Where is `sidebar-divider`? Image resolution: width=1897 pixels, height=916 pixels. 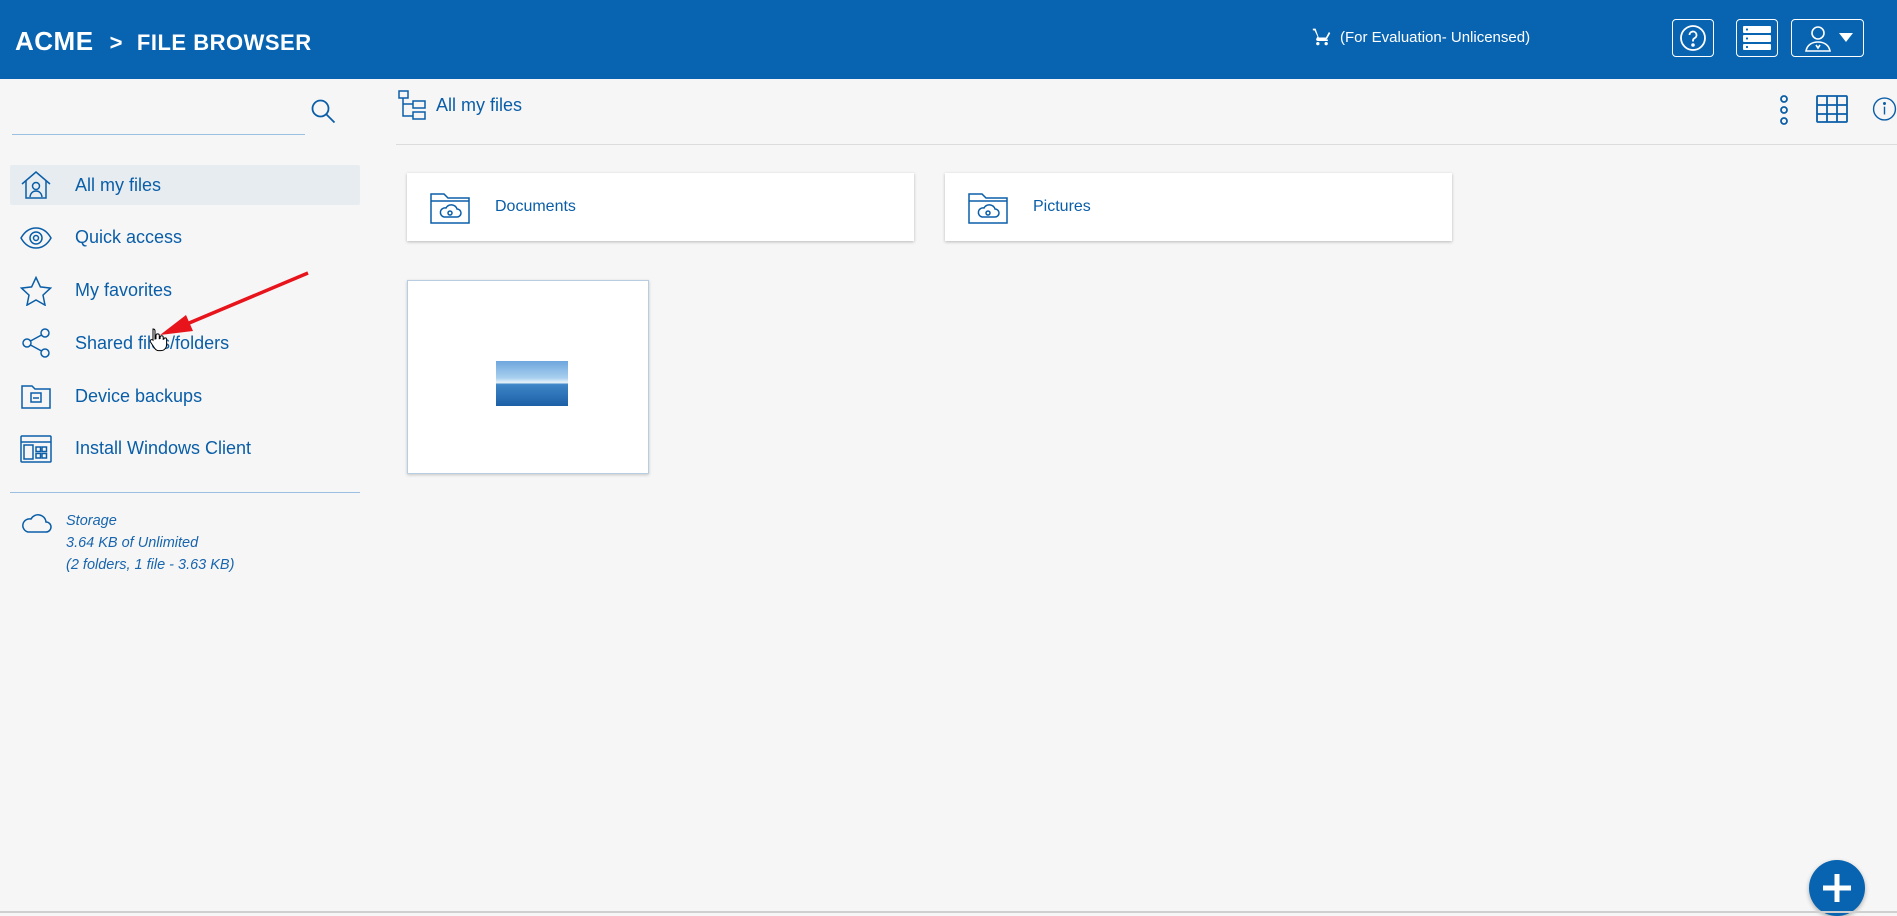 sidebar-divider is located at coordinates (185, 492).